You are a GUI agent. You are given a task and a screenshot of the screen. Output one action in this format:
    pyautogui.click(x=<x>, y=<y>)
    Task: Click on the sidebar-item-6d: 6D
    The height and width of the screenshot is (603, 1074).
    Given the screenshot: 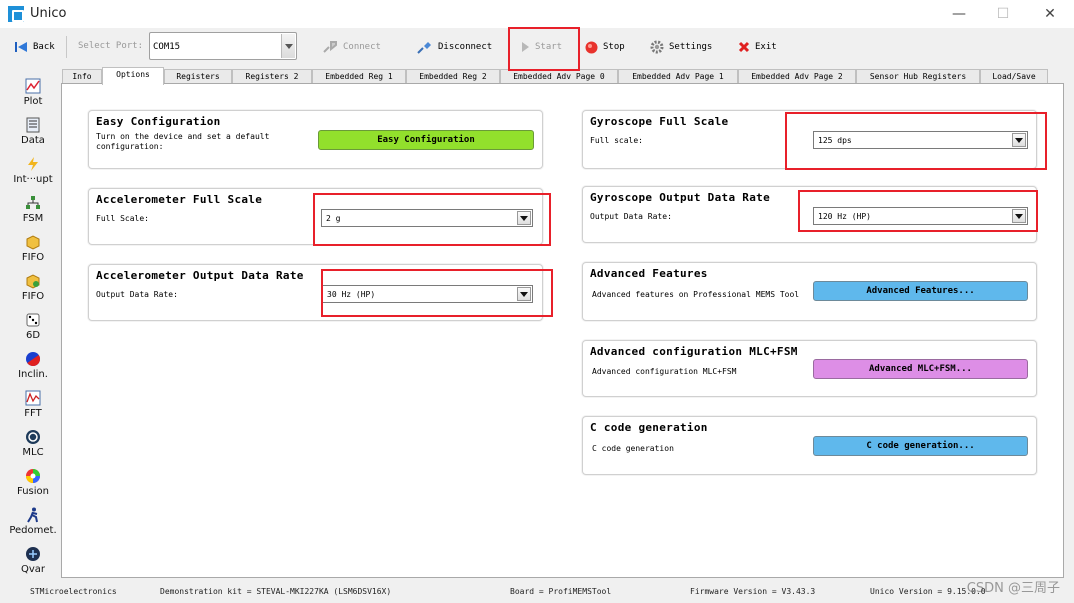 What is the action you would take?
    pyautogui.click(x=33, y=326)
    